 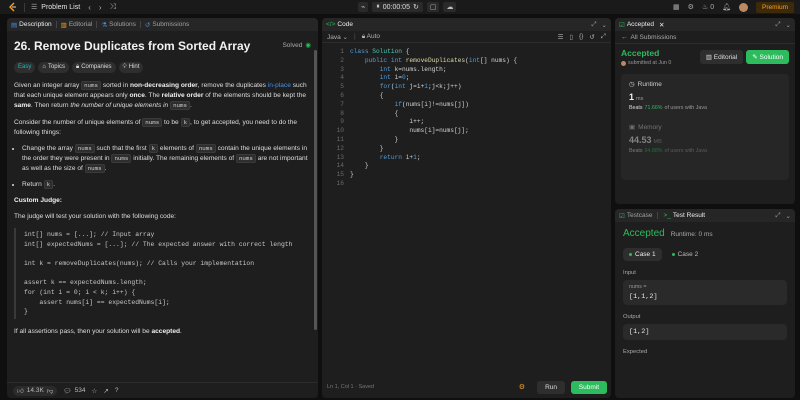 What do you see at coordinates (342, 78) in the screenshot?
I see `line-number: 4` at bounding box center [342, 78].